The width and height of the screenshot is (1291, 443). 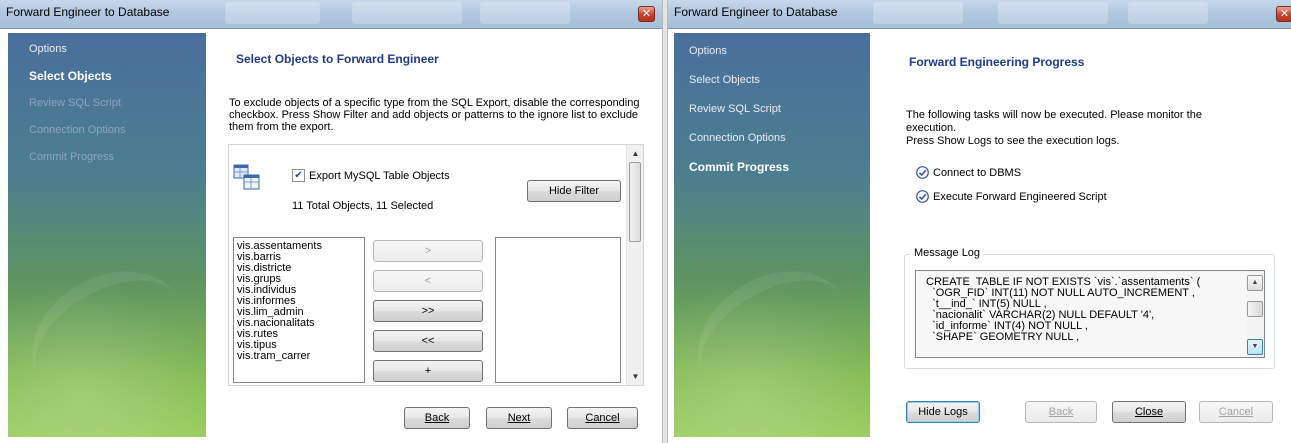 I want to click on left-sidebar-item-review-sql-script: Review SQL Script, so click(x=75, y=103).